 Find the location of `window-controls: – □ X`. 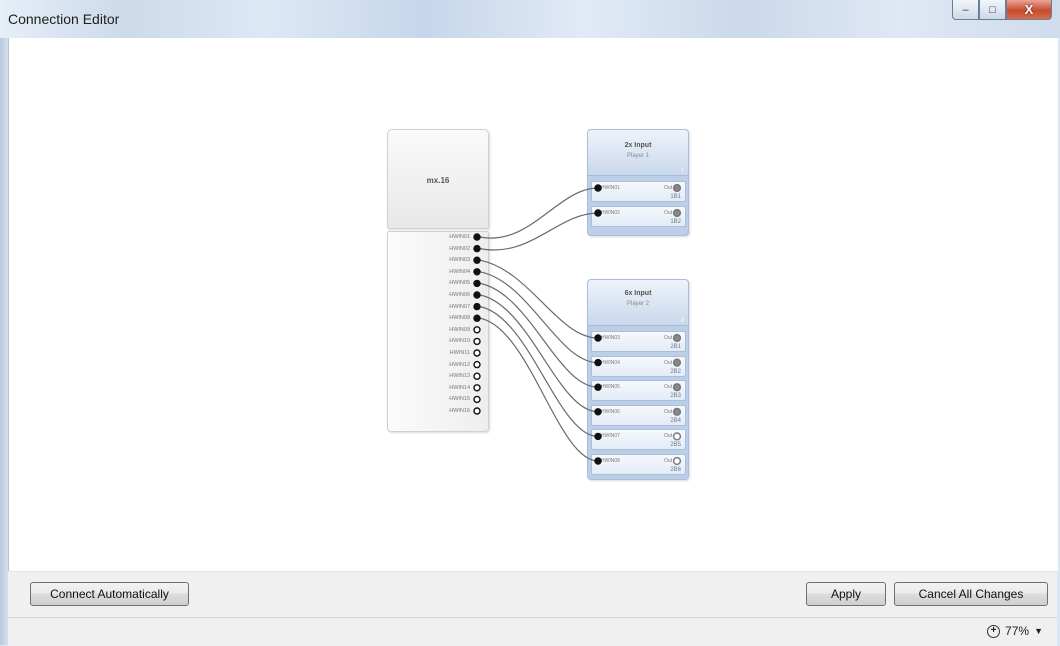

window-controls: – □ X is located at coordinates (1002, 10).